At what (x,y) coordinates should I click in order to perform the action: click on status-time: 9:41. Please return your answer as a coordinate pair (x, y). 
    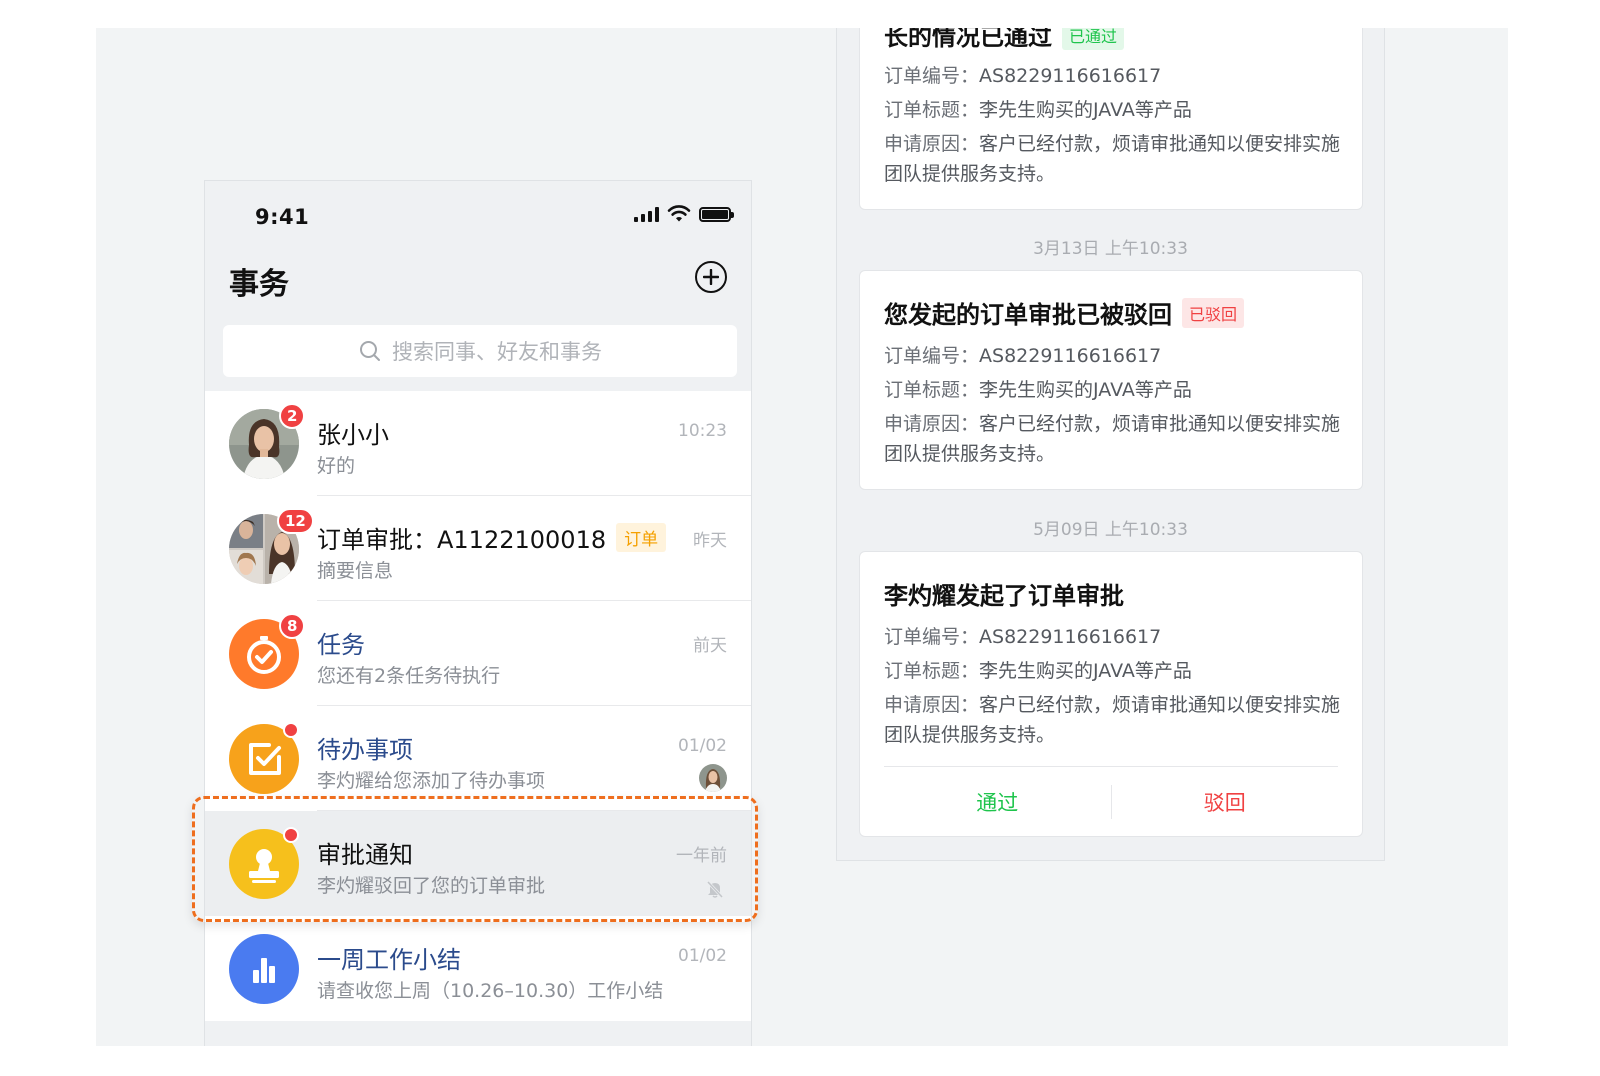
    Looking at the image, I should click on (282, 217).